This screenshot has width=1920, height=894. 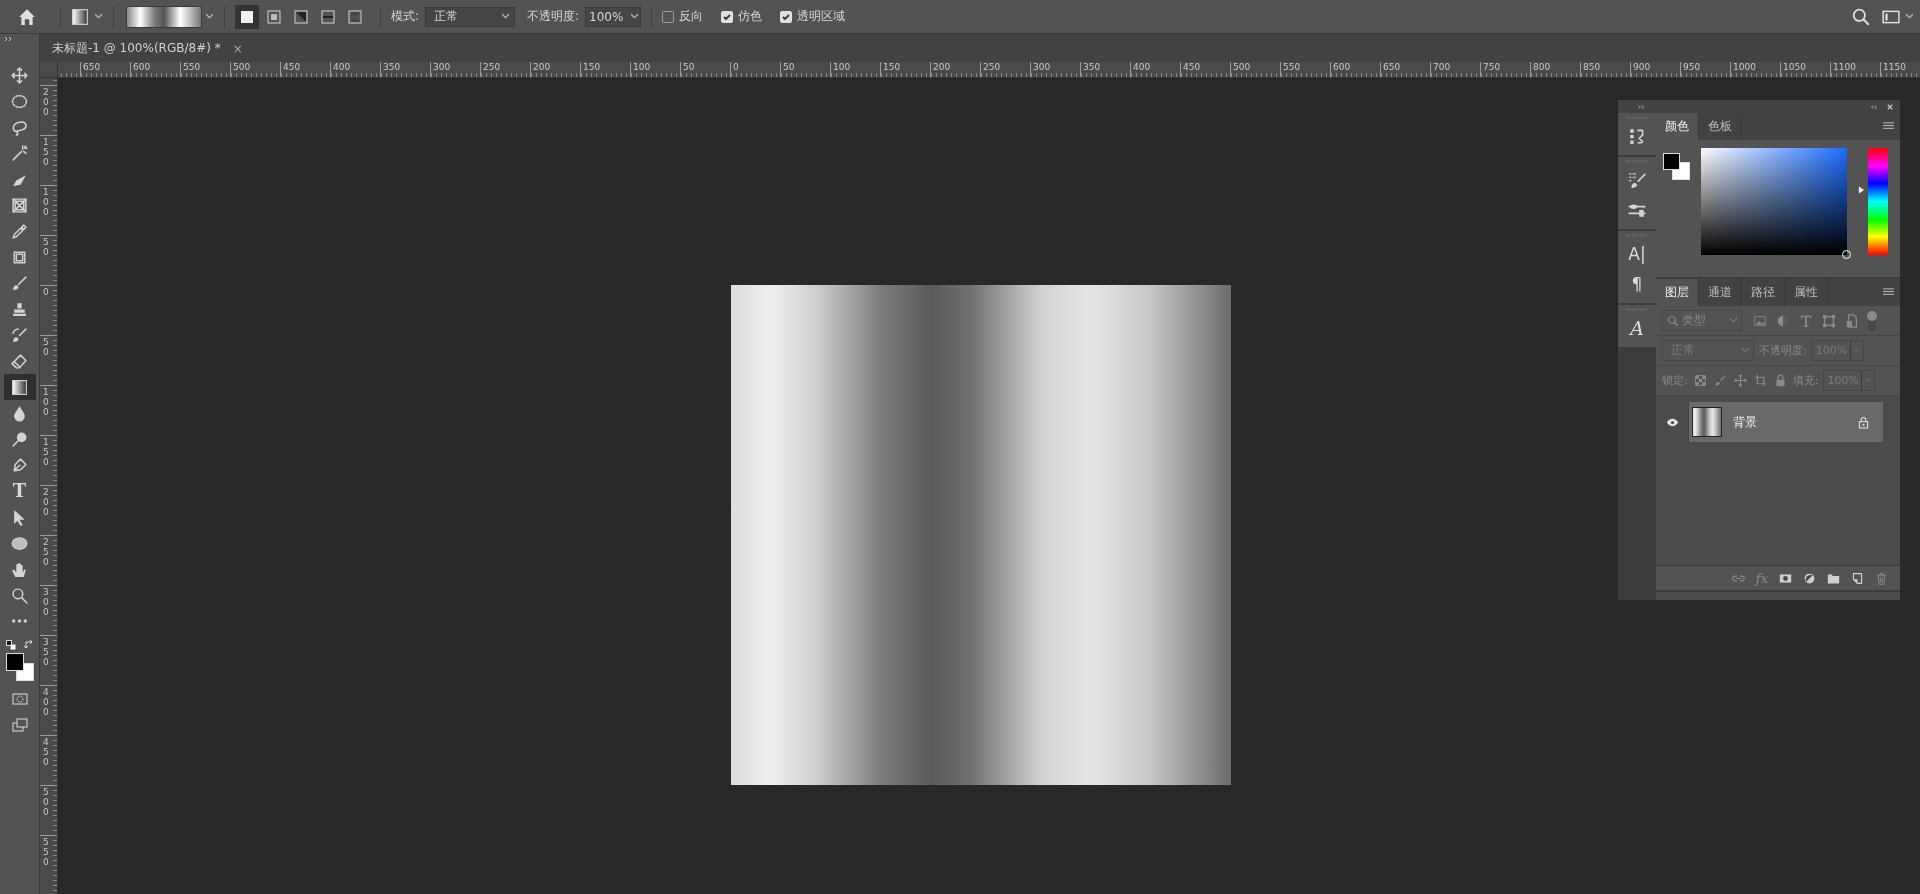 I want to click on linear-gradient-icon, so click(x=247, y=16).